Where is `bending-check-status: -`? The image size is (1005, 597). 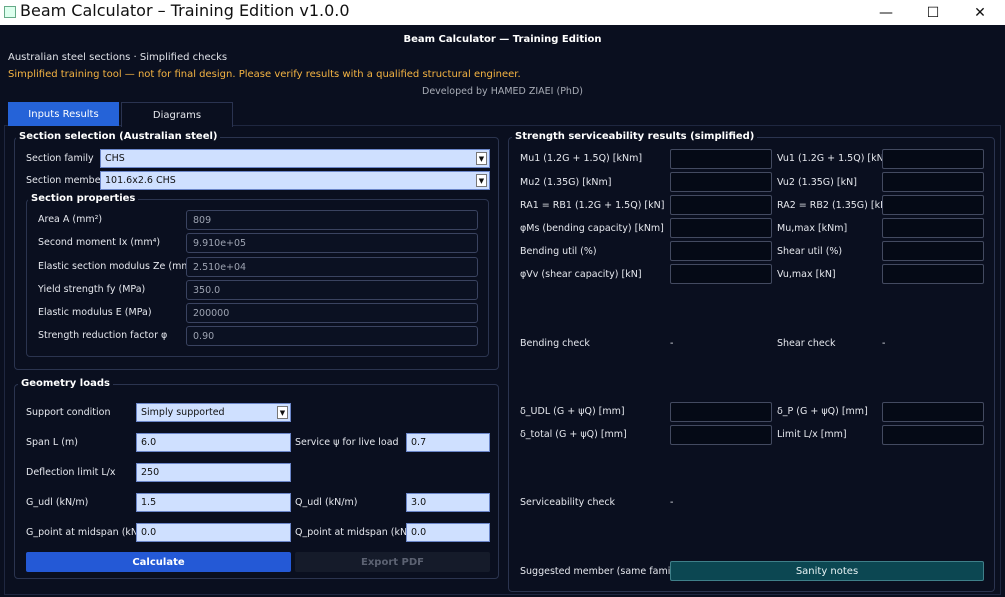
bending-check-status: - is located at coordinates (672, 343).